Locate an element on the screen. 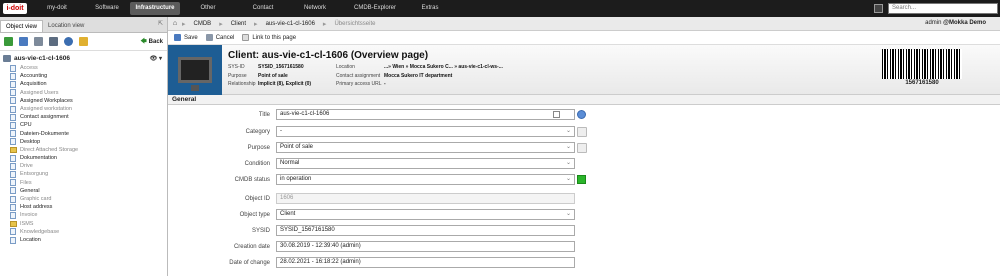 The height and width of the screenshot is (276, 1000). text-format-icon is located at coordinates (556, 114).